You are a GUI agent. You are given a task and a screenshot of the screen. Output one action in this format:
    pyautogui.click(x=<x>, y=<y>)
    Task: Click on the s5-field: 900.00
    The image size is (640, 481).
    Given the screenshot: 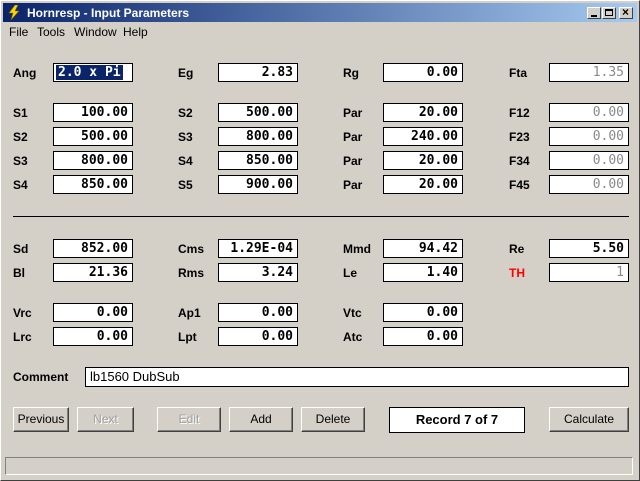 What is the action you would take?
    pyautogui.click(x=258, y=184)
    